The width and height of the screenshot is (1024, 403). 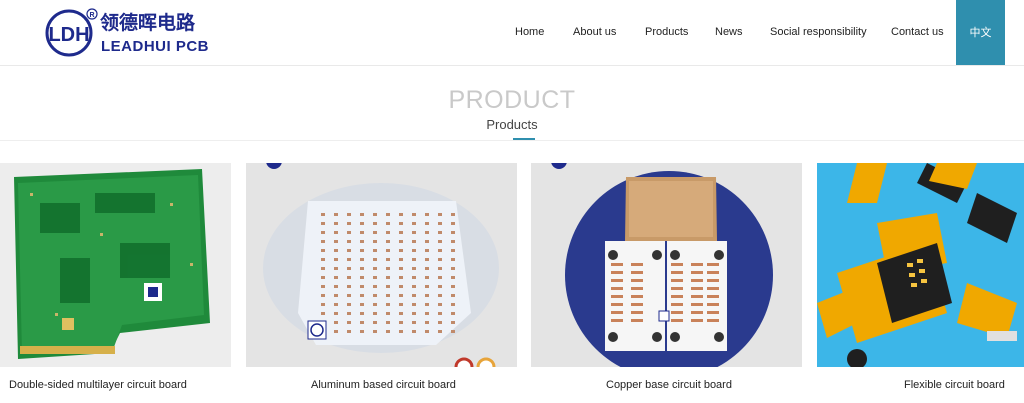 I want to click on nav-contact-us: Contact us, so click(x=917, y=32).